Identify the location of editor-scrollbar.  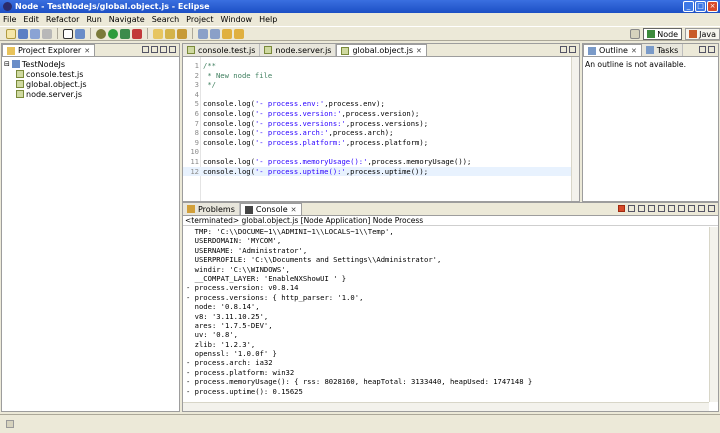
(575, 129).